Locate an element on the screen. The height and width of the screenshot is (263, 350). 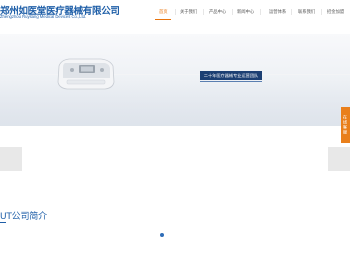
carousel-next-button is located at coordinates (339, 159).